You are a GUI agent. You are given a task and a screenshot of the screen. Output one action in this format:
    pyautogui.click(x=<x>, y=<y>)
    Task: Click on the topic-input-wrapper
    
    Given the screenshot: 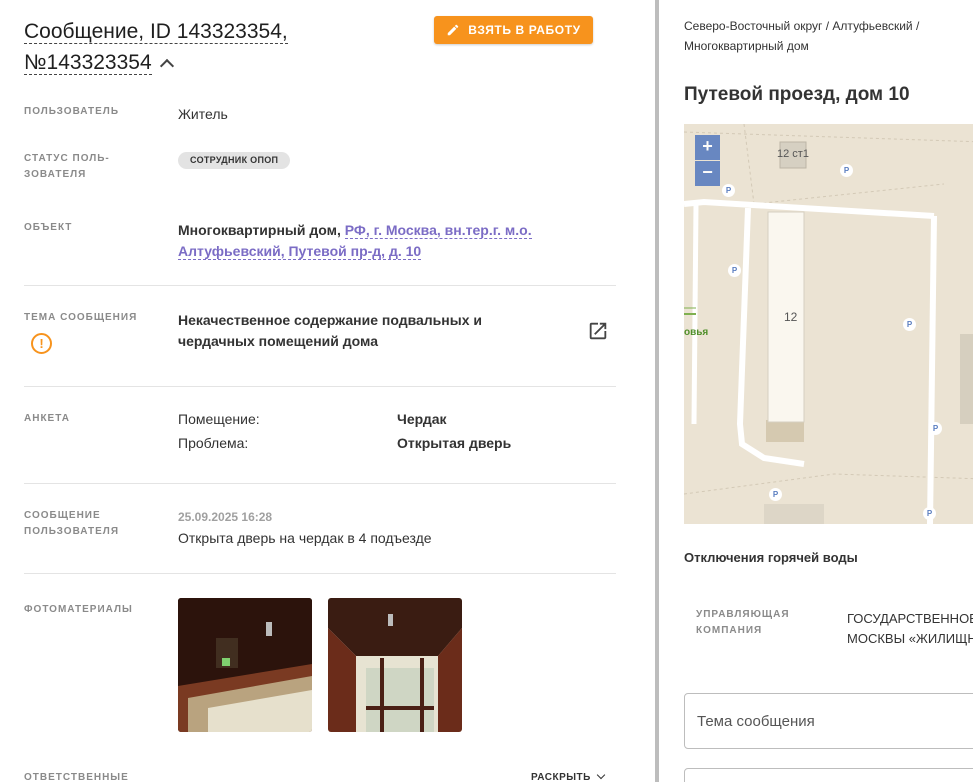 What is the action you would take?
    pyautogui.click(x=828, y=721)
    